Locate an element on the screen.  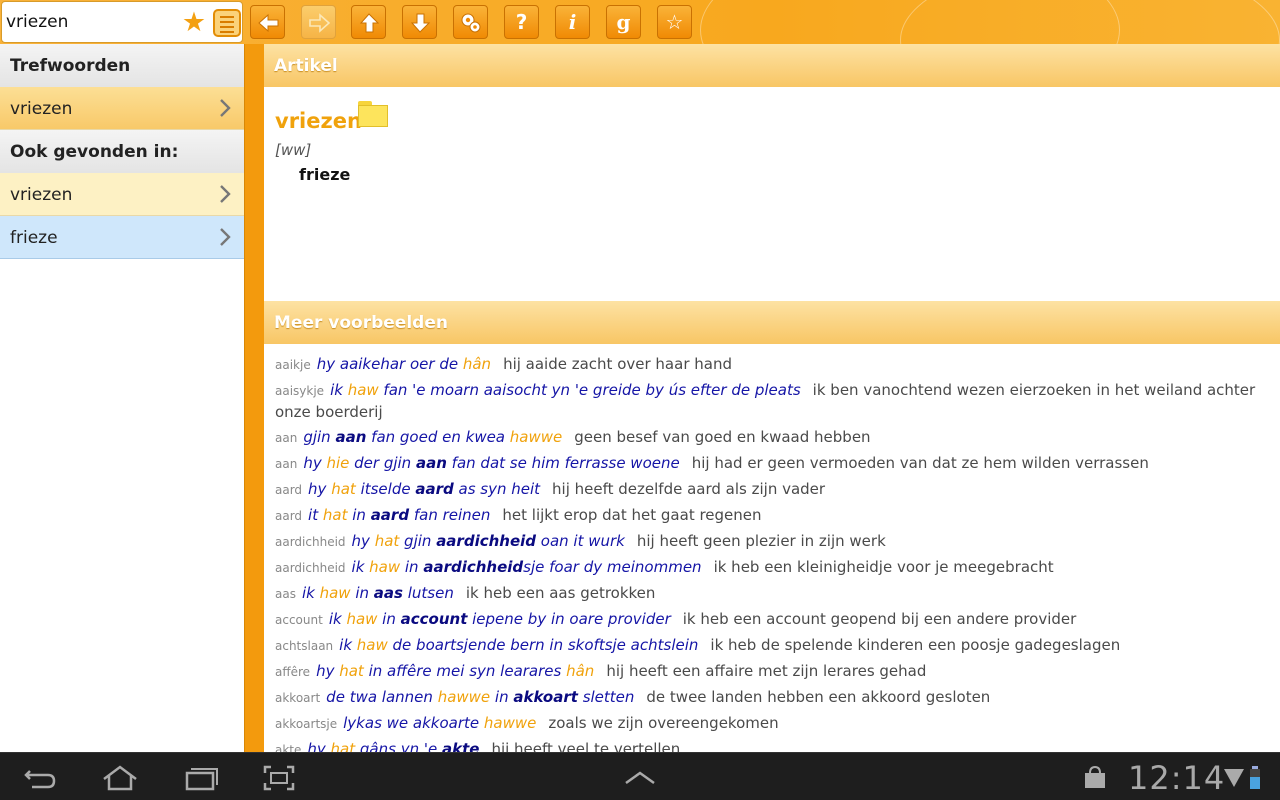
ook-gevonden-header: Ook gevonden in: is located at coordinates (122, 151).